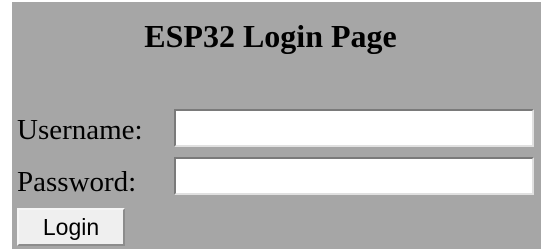  What do you see at coordinates (71, 227) in the screenshot?
I see `login-button: Login` at bounding box center [71, 227].